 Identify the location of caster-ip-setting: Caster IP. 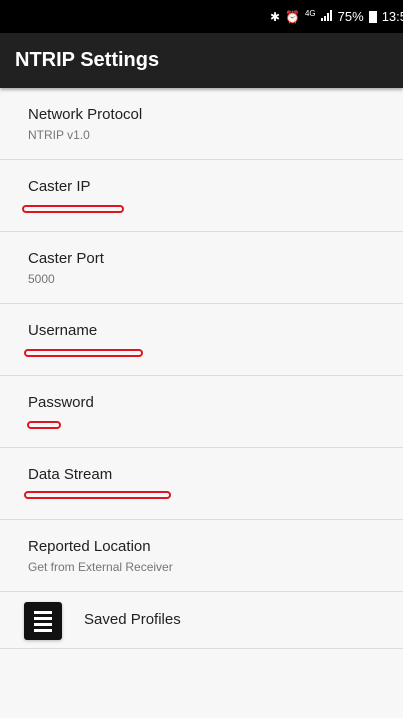
(201, 196).